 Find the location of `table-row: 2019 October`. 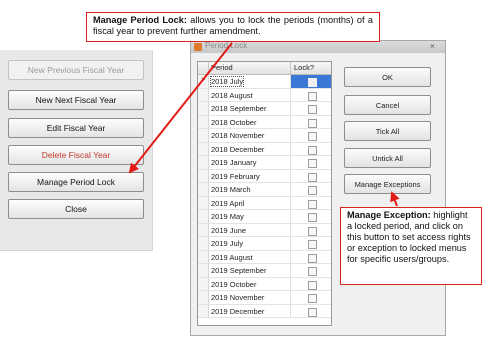

table-row: 2019 October is located at coordinates (264, 284).